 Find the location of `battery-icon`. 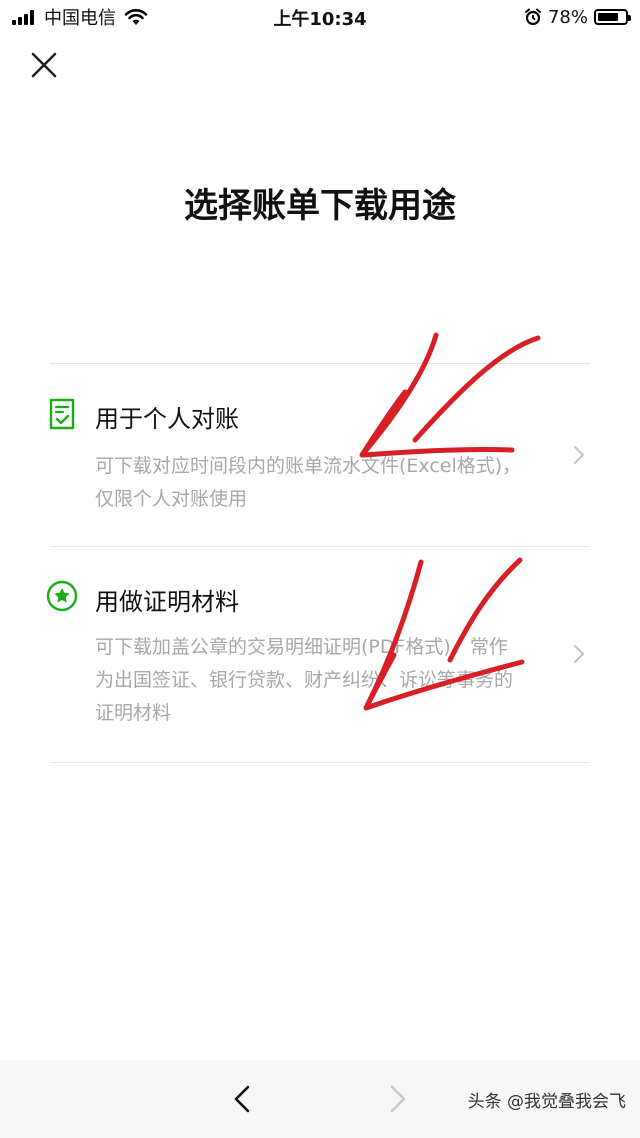

battery-icon is located at coordinates (612, 17).